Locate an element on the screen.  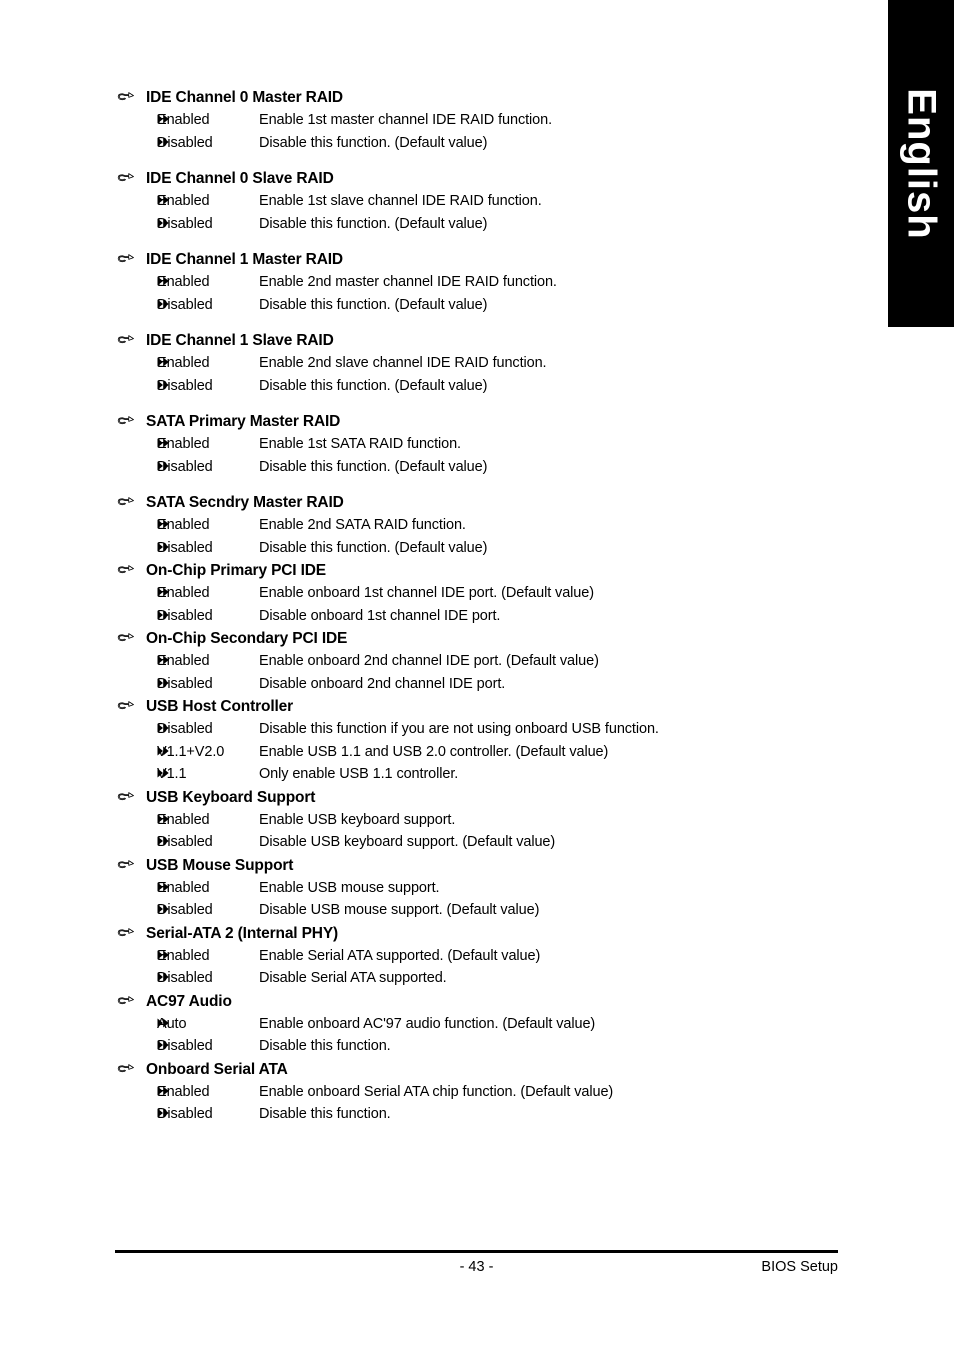
option-row: Enabled Enable 1st SATA RAID function. is located at coordinates (485, 444).